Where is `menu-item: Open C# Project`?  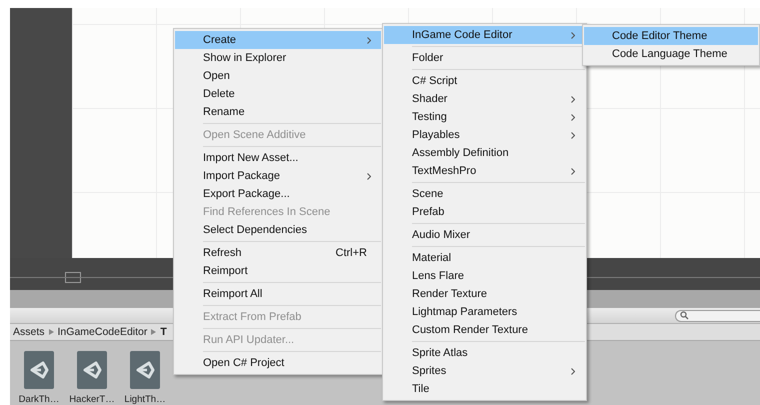 menu-item: Open C# Project is located at coordinates (278, 363).